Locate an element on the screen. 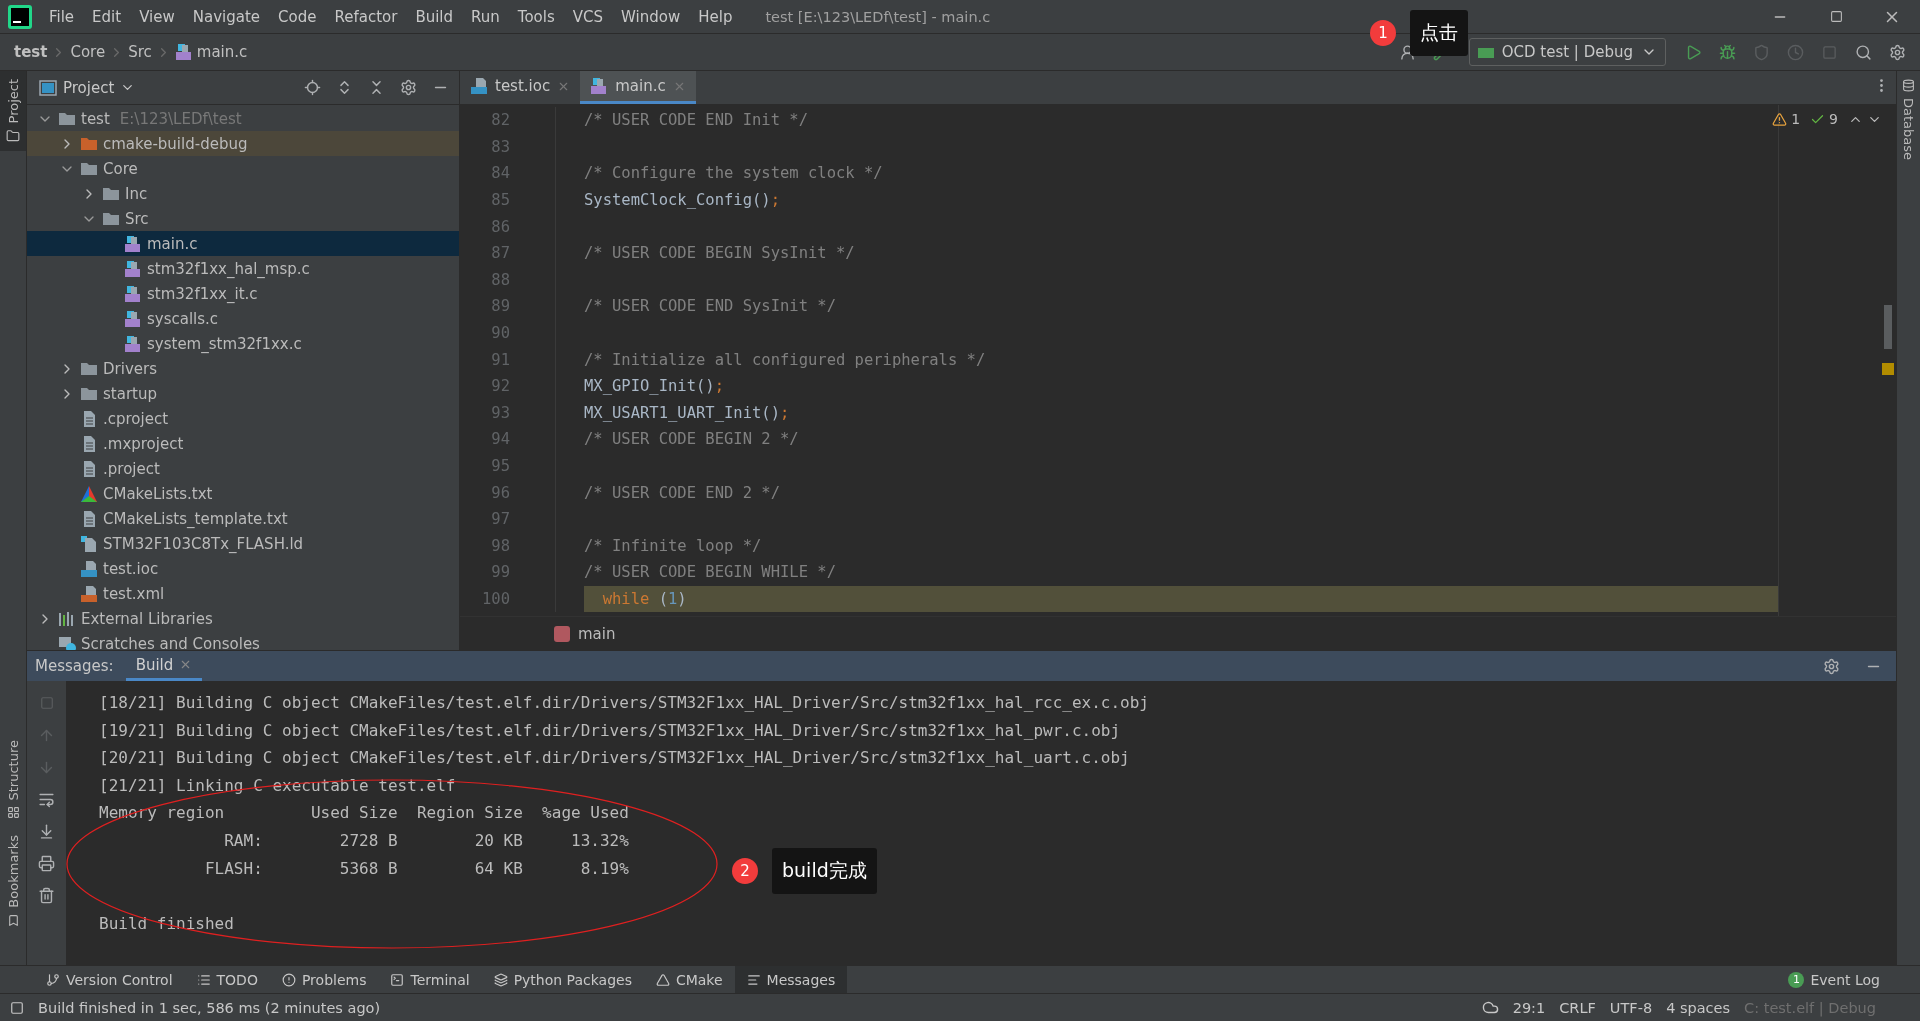 The height and width of the screenshot is (1021, 1920). menu-item: Run is located at coordinates (485, 16).